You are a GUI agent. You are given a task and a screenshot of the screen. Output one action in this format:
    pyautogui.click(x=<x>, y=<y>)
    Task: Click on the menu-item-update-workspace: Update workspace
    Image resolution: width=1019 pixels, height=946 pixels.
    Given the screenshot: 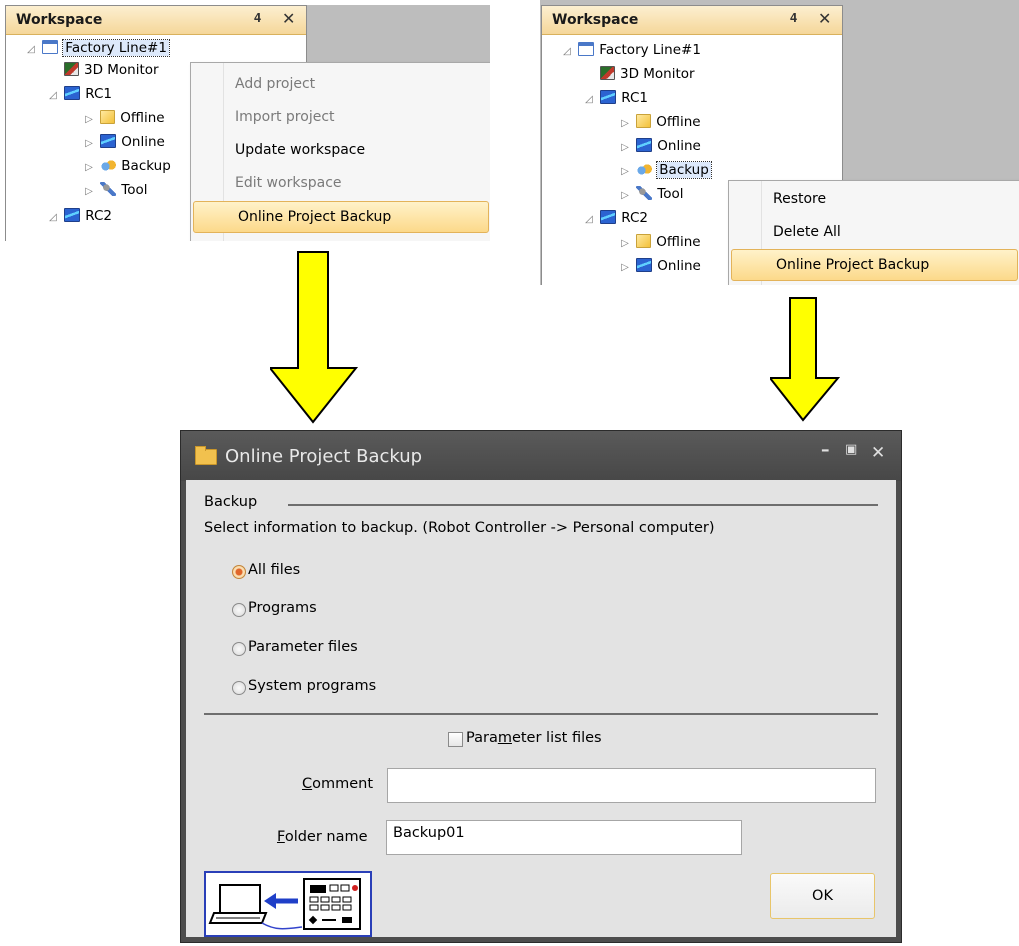 What is the action you would take?
    pyautogui.click(x=340, y=150)
    